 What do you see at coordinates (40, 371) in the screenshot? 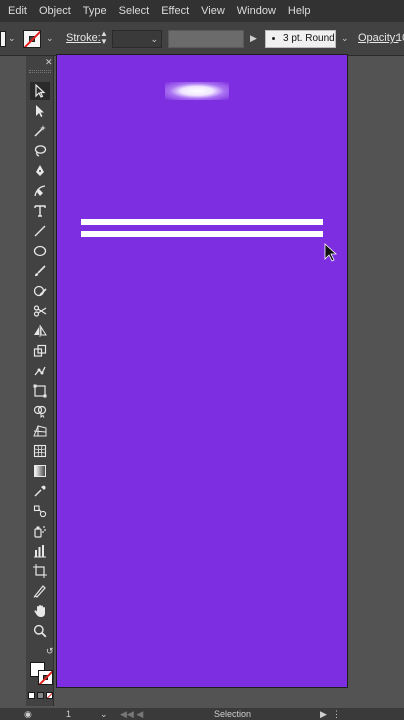
I see `puppet-warp-tool-icon` at bounding box center [40, 371].